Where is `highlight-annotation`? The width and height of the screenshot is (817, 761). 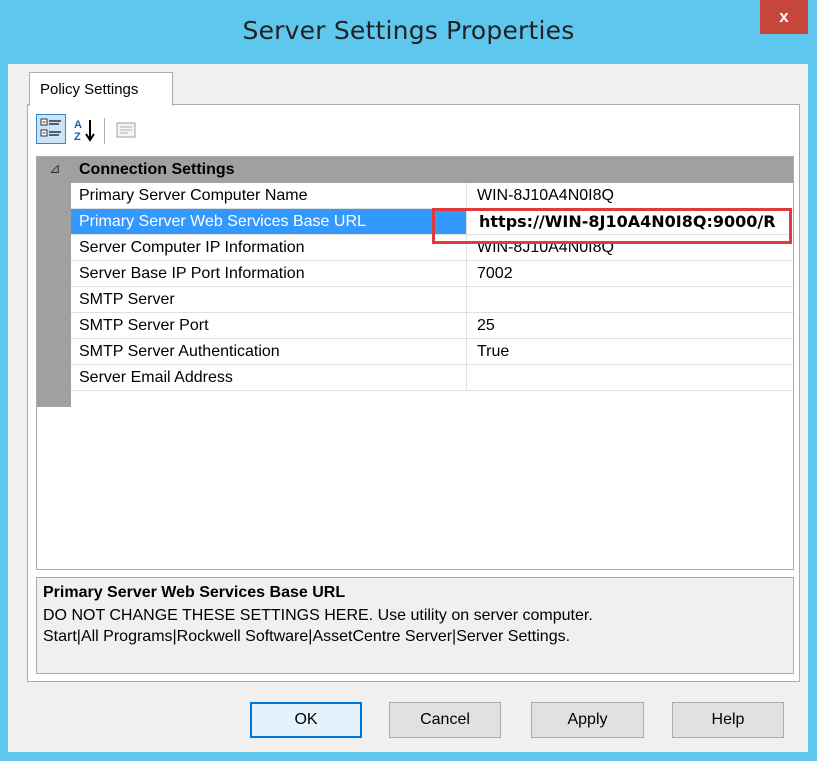 highlight-annotation is located at coordinates (612, 226).